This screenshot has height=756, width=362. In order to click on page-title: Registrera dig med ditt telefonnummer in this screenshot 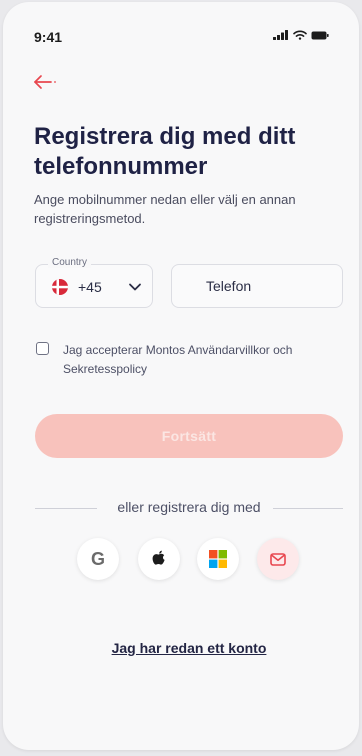, I will do `click(165, 151)`.